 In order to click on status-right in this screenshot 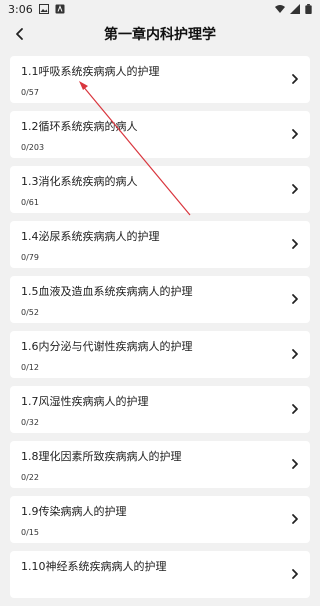, I will do `click(293, 9)`.